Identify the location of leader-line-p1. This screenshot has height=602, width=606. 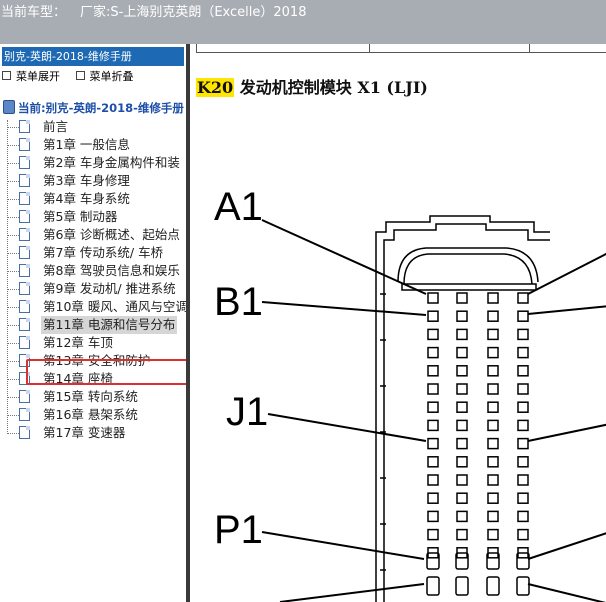
(343, 545).